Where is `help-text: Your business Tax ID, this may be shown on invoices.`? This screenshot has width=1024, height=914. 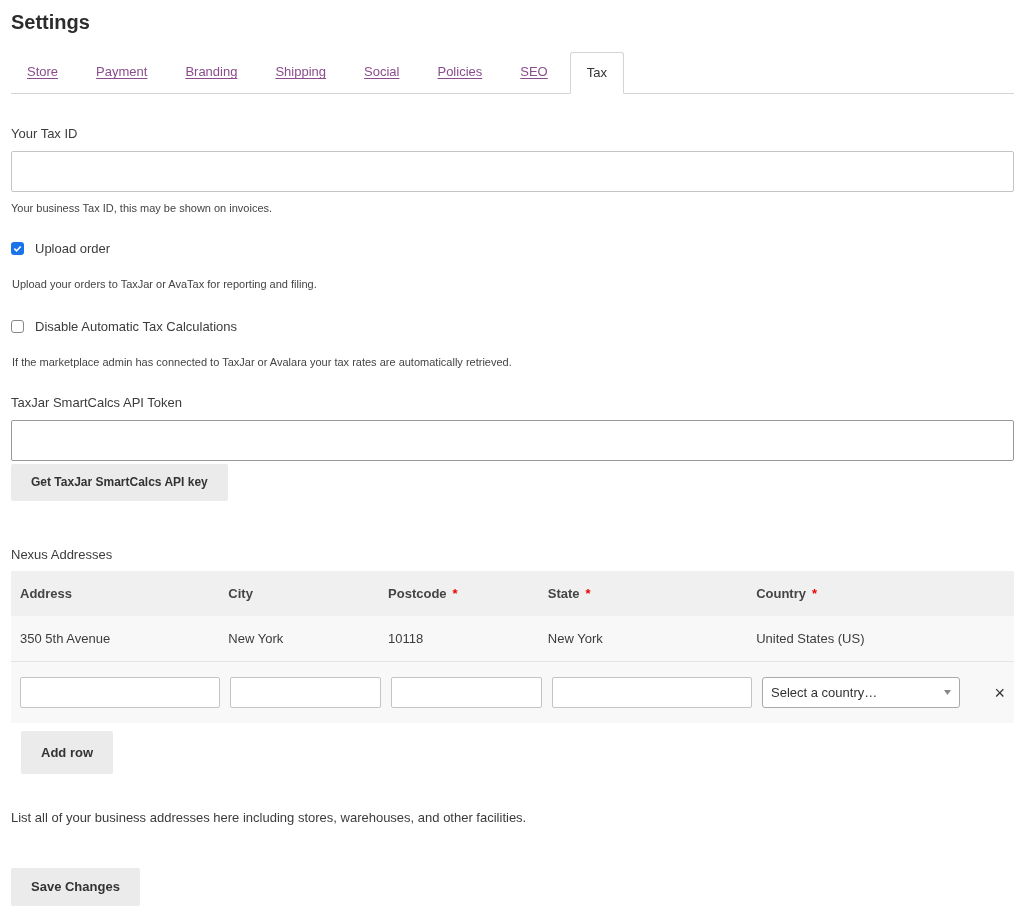
help-text: Your business Tax ID, this may be shown on invoices. is located at coordinates (142, 208).